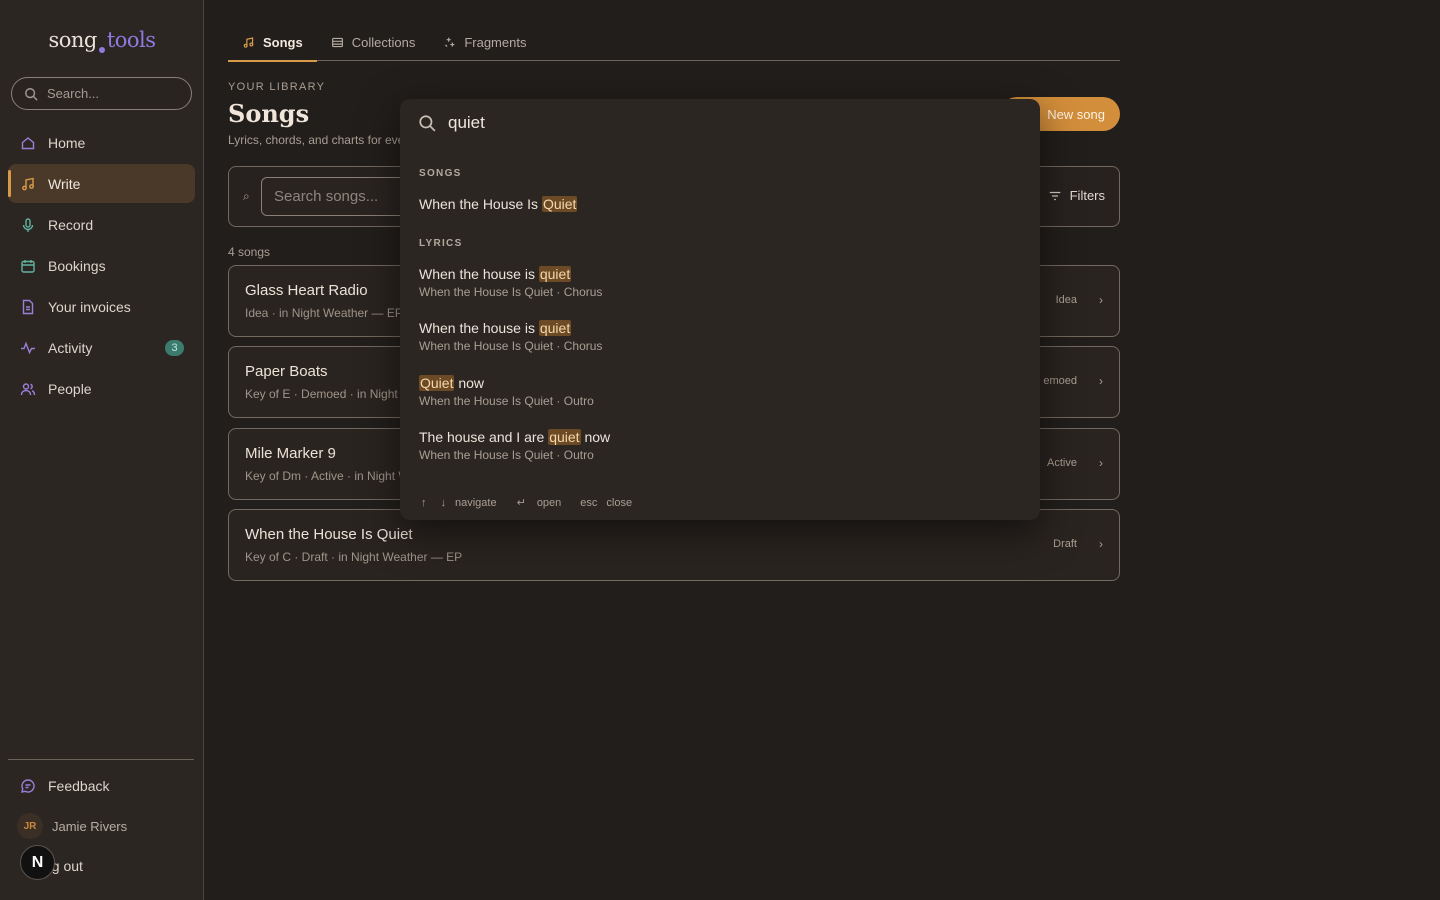  Describe the element at coordinates (1062, 463) in the screenshot. I see `song-status: Active` at that location.